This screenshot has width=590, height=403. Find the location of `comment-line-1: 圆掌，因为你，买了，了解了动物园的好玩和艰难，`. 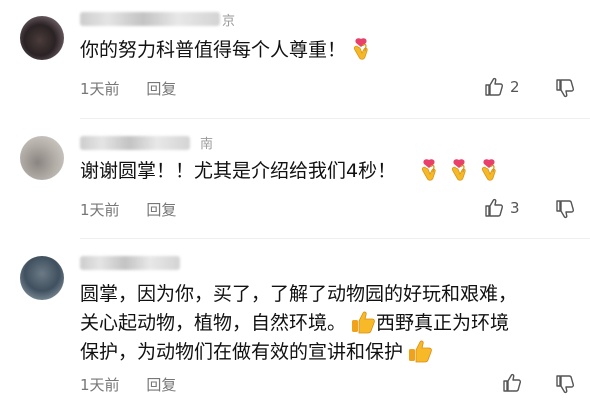

comment-line-1: 圆掌，因为你，买了，了解了动物园的好玩和艰难， is located at coordinates (299, 294).